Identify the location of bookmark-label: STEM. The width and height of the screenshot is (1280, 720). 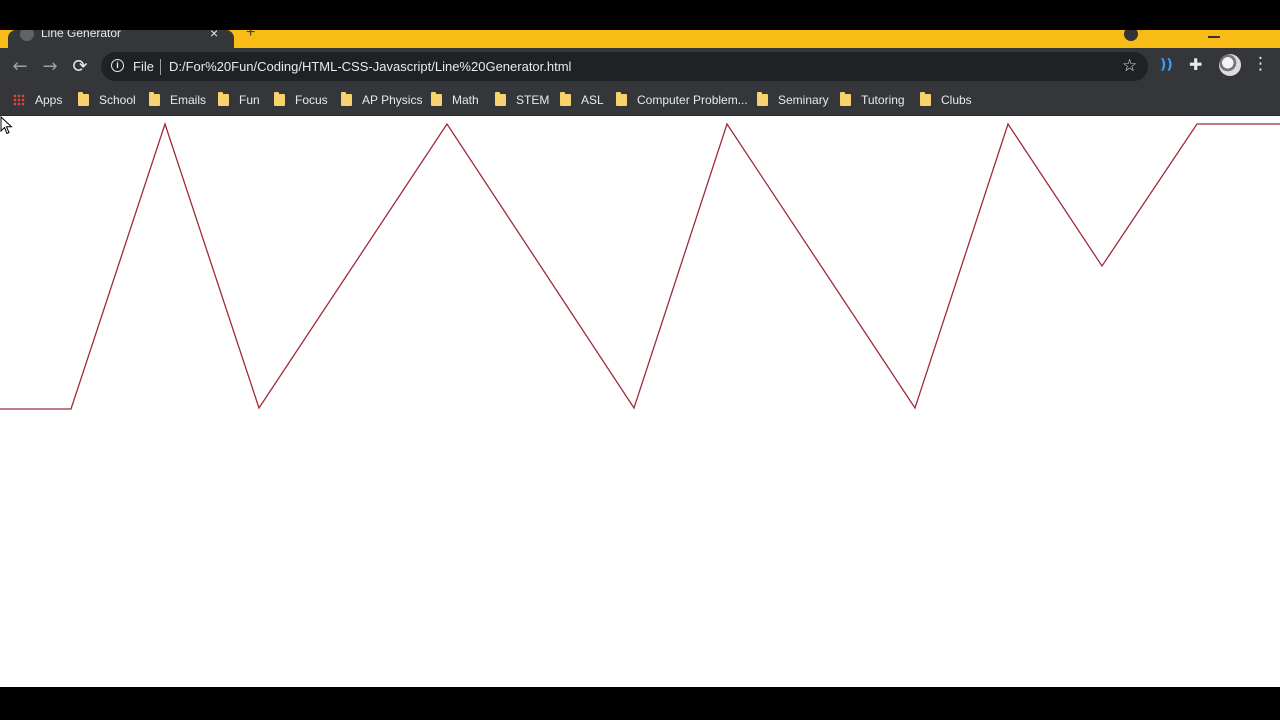
(533, 100).